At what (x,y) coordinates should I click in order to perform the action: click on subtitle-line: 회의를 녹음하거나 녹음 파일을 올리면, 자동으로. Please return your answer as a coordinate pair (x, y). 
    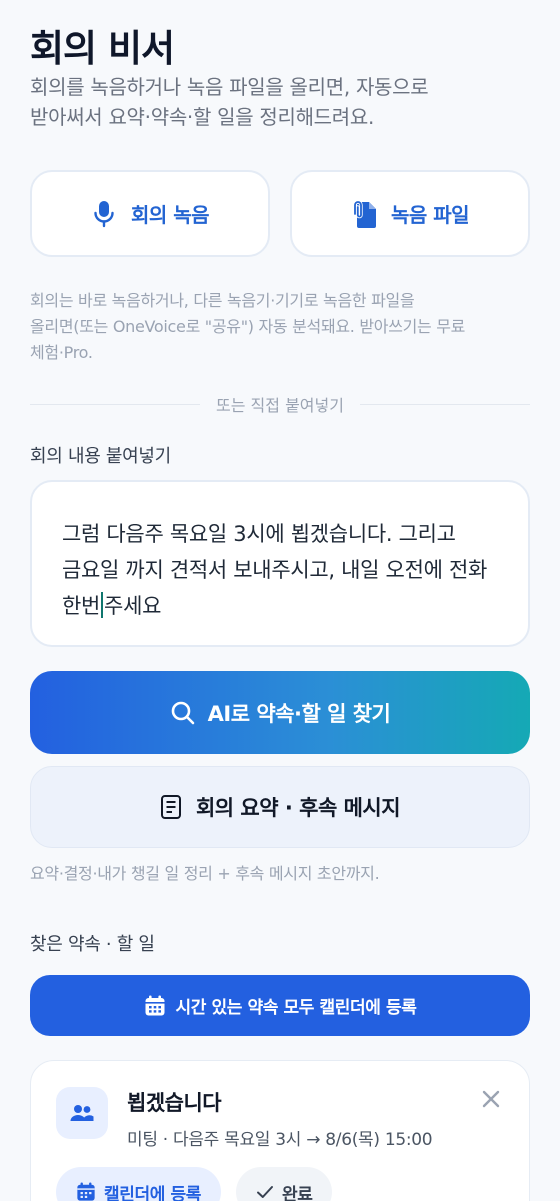
    Looking at the image, I should click on (229, 87).